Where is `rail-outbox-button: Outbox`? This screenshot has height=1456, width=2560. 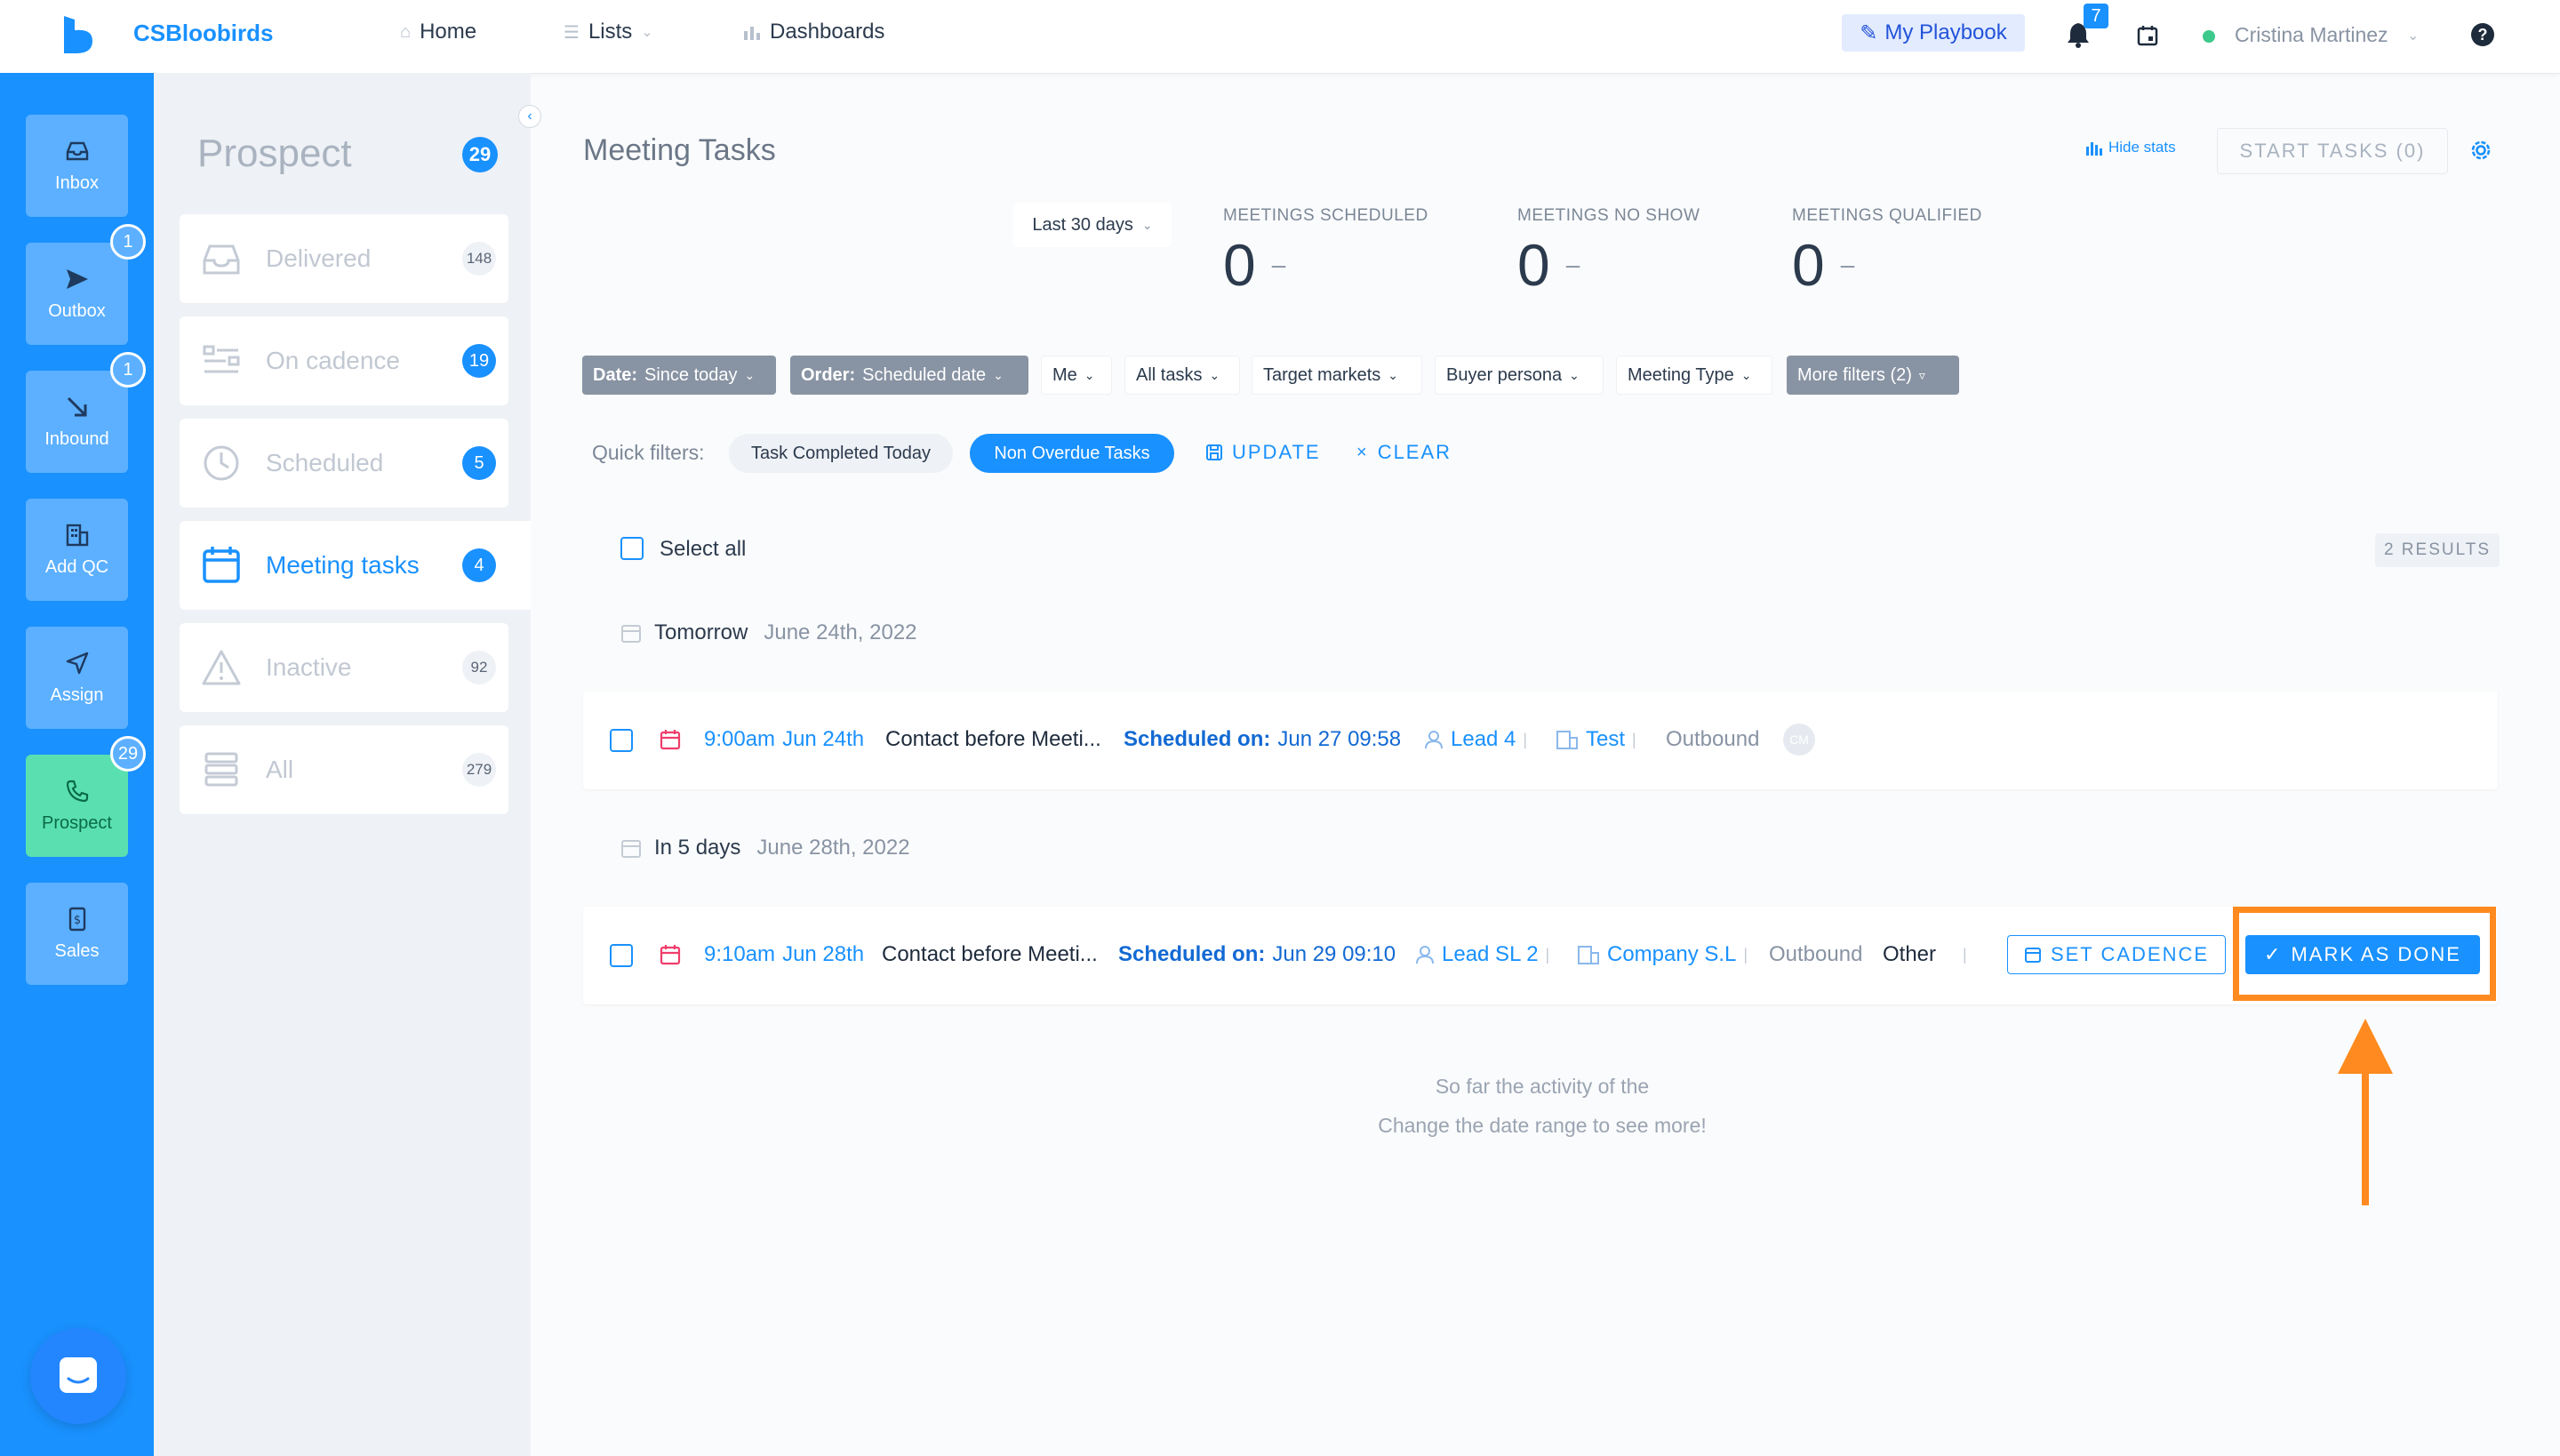 rail-outbox-button: Outbox is located at coordinates (77, 294).